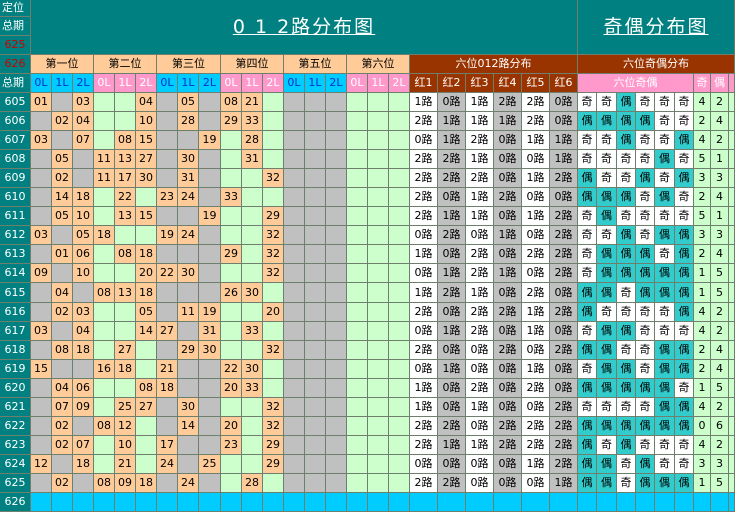 The image size is (735, 512). What do you see at coordinates (720, 350) in the screenshot?
I see `even-count: 4` at bounding box center [720, 350].